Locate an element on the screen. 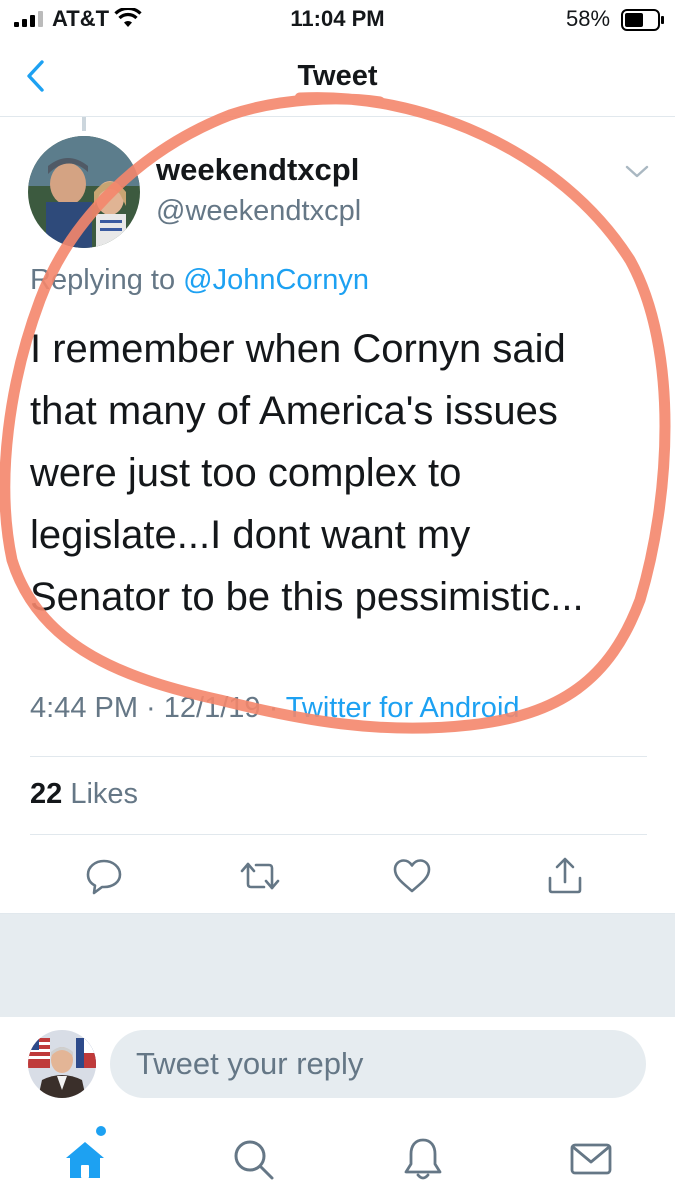 Image resolution: width=675 pixels, height=1200 pixels. nav-divider is located at coordinates (337, 116).